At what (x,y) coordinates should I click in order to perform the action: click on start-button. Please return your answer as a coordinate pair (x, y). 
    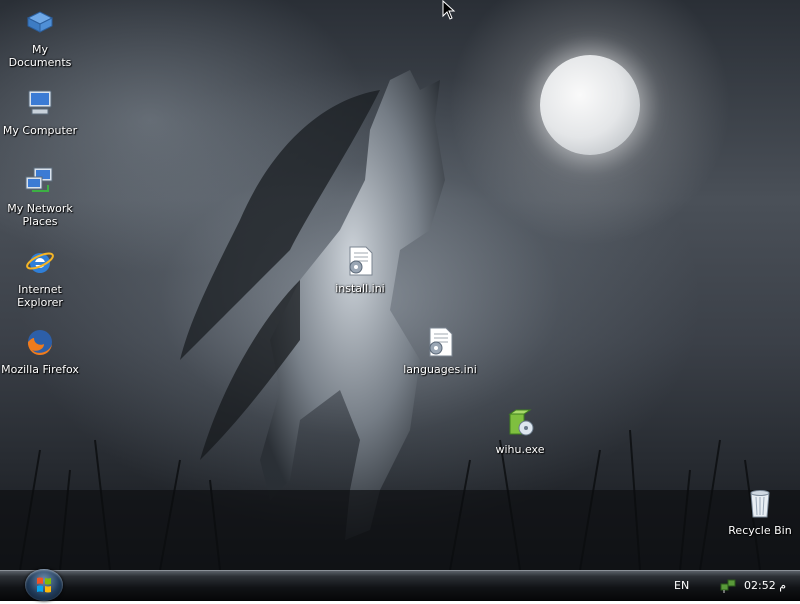
    Looking at the image, I should click on (44, 585).